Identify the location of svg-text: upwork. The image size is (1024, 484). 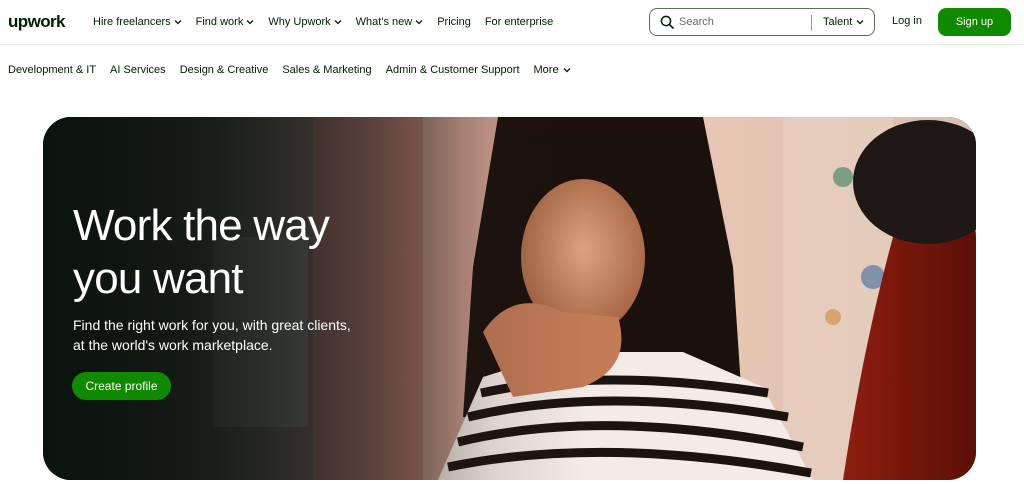
(37, 21).